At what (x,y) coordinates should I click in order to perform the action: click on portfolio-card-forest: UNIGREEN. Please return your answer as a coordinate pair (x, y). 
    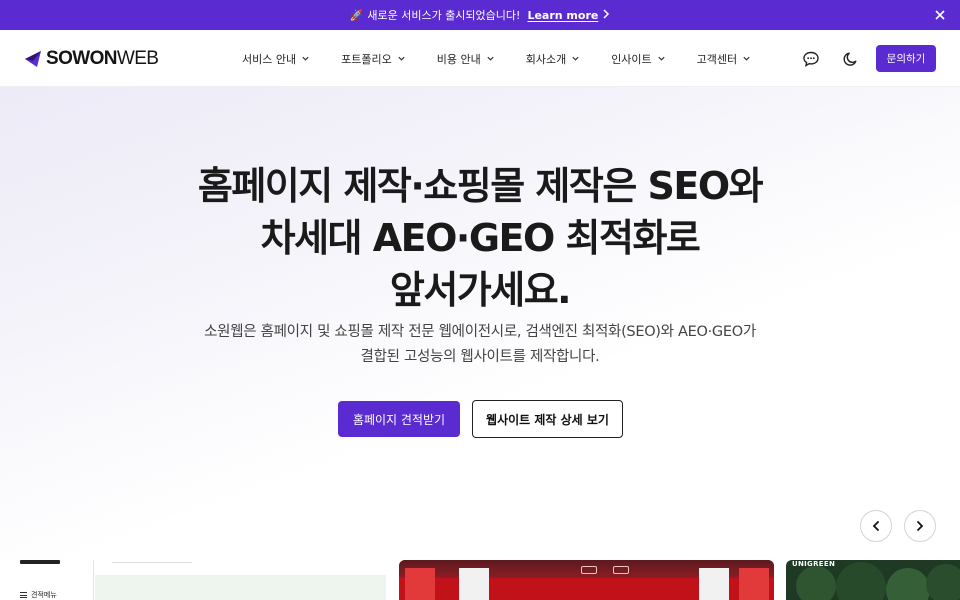
    Looking at the image, I should click on (873, 580).